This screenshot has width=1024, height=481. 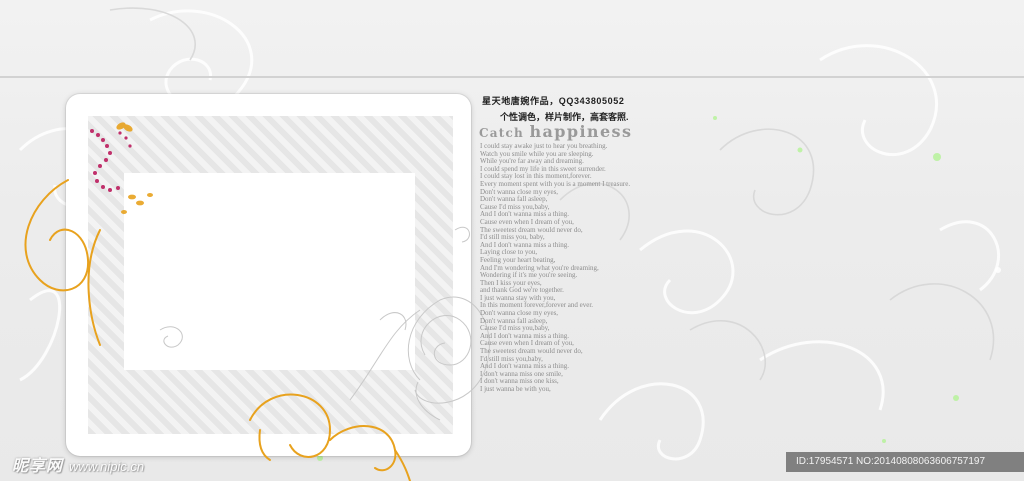 I want to click on headline-word-happiness: happiness, so click(x=581, y=131).